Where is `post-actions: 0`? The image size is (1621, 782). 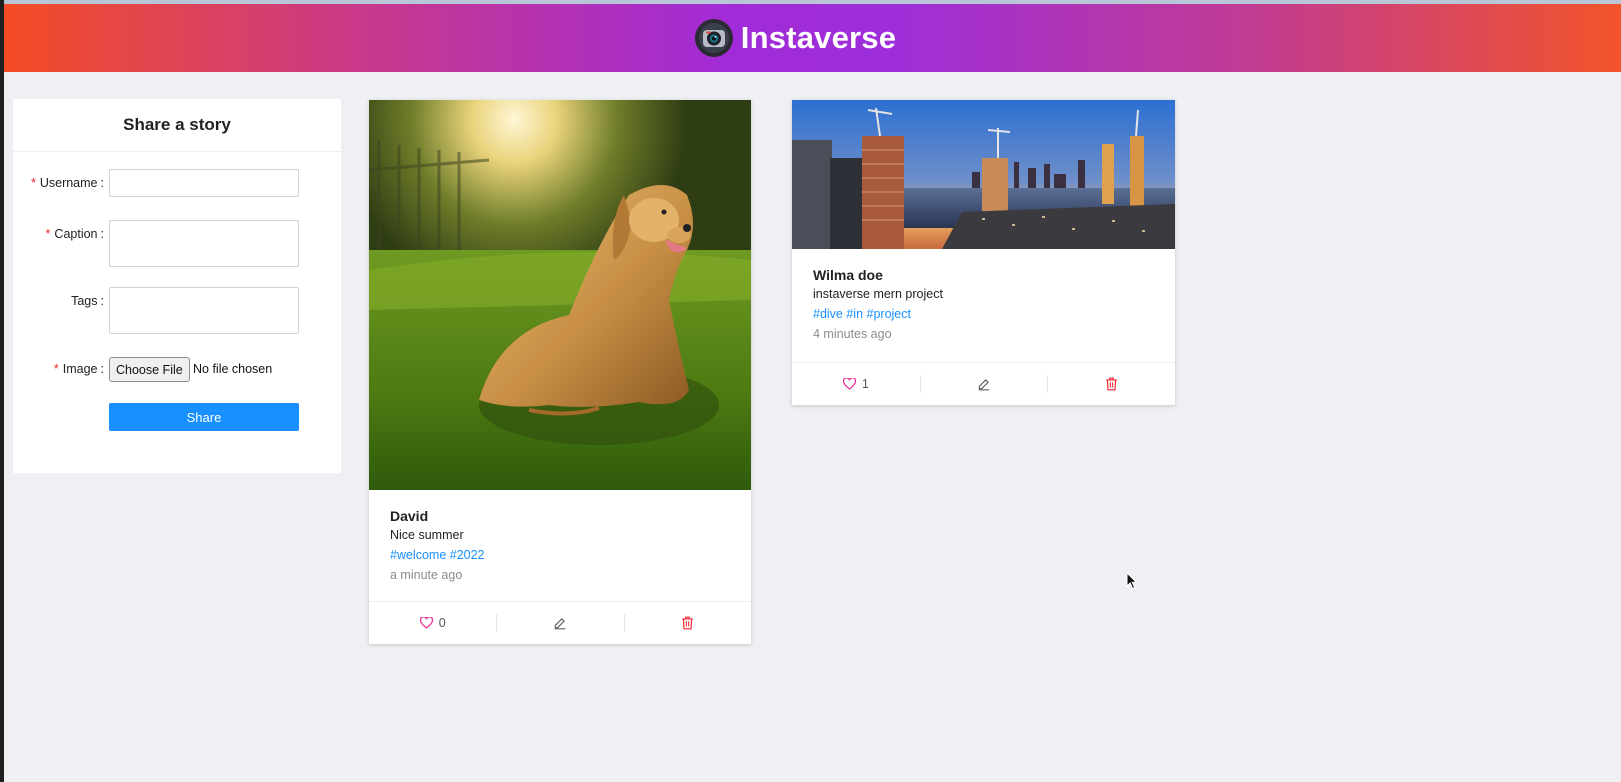
post-actions: 0 is located at coordinates (560, 622).